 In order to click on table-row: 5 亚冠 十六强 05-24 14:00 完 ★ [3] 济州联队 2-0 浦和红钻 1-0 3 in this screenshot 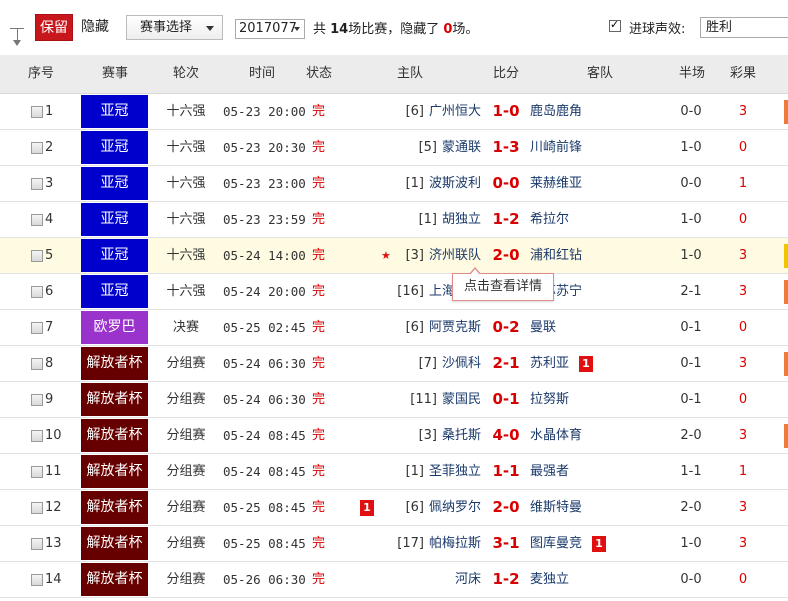, I will do `click(394, 256)`.